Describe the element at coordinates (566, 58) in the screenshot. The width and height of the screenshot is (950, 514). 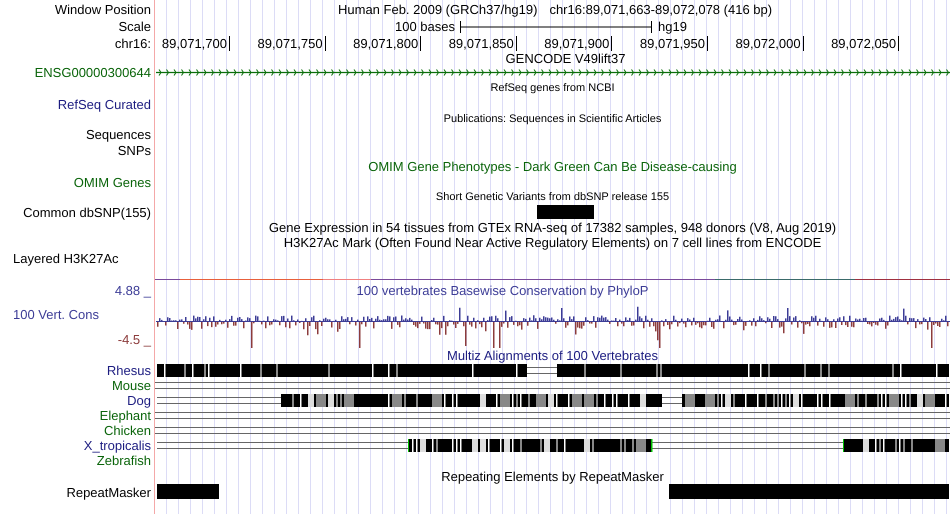
I see `track-title: GENCODE V49lift37` at that location.